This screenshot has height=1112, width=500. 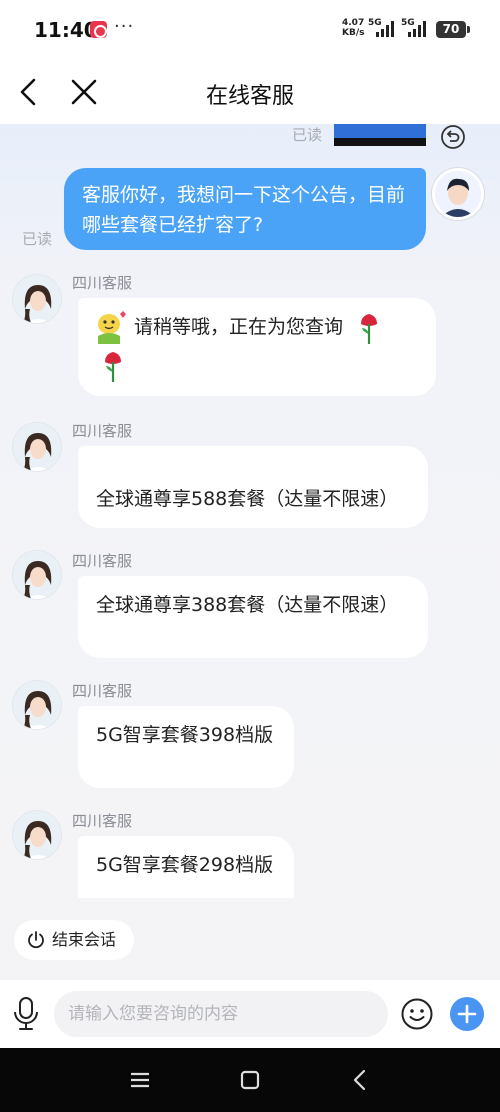 I want to click on add-attachment-button, so click(x=467, y=1014).